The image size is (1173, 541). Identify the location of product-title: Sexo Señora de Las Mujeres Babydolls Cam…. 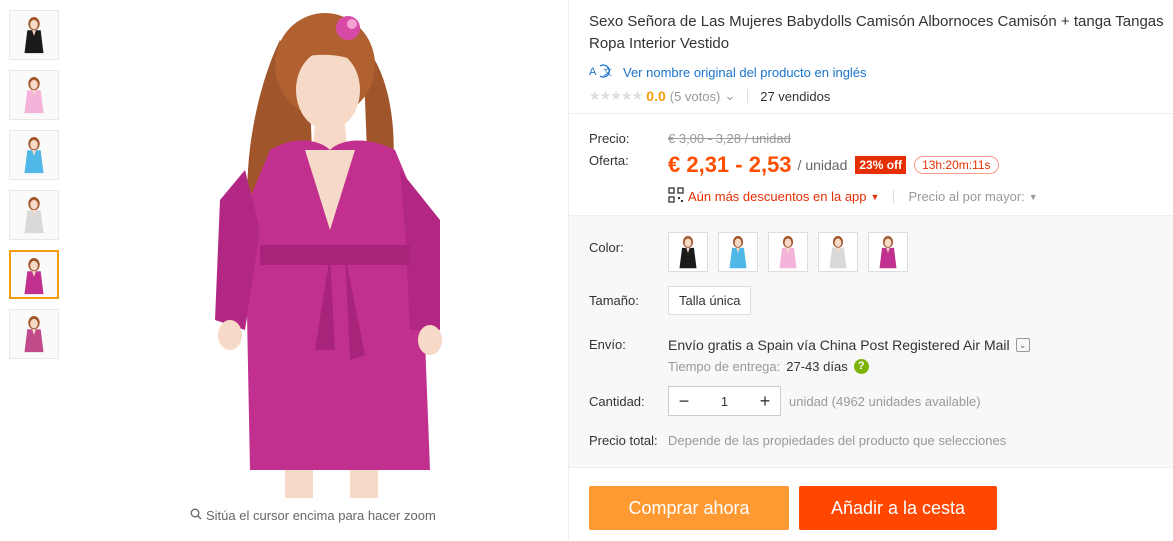
(876, 32).